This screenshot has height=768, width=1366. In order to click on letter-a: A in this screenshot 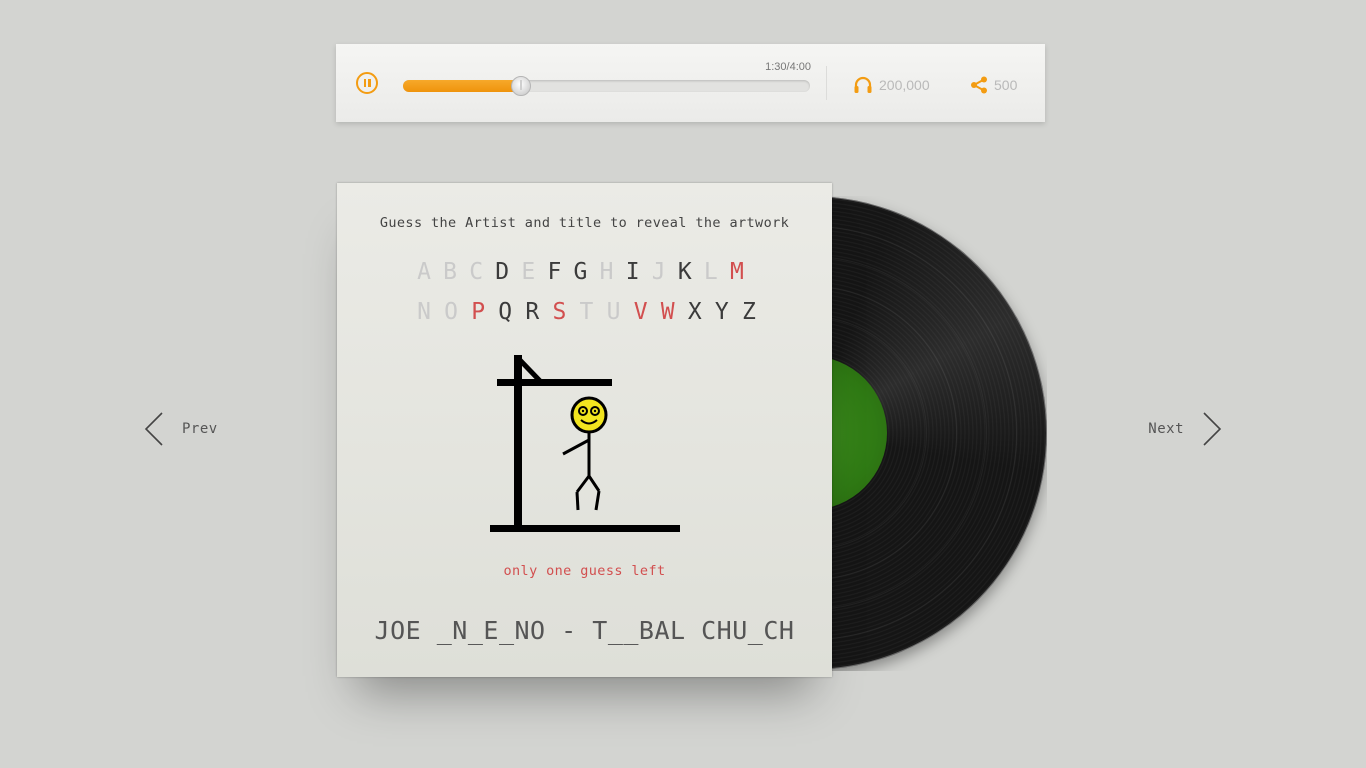, I will do `click(424, 272)`.